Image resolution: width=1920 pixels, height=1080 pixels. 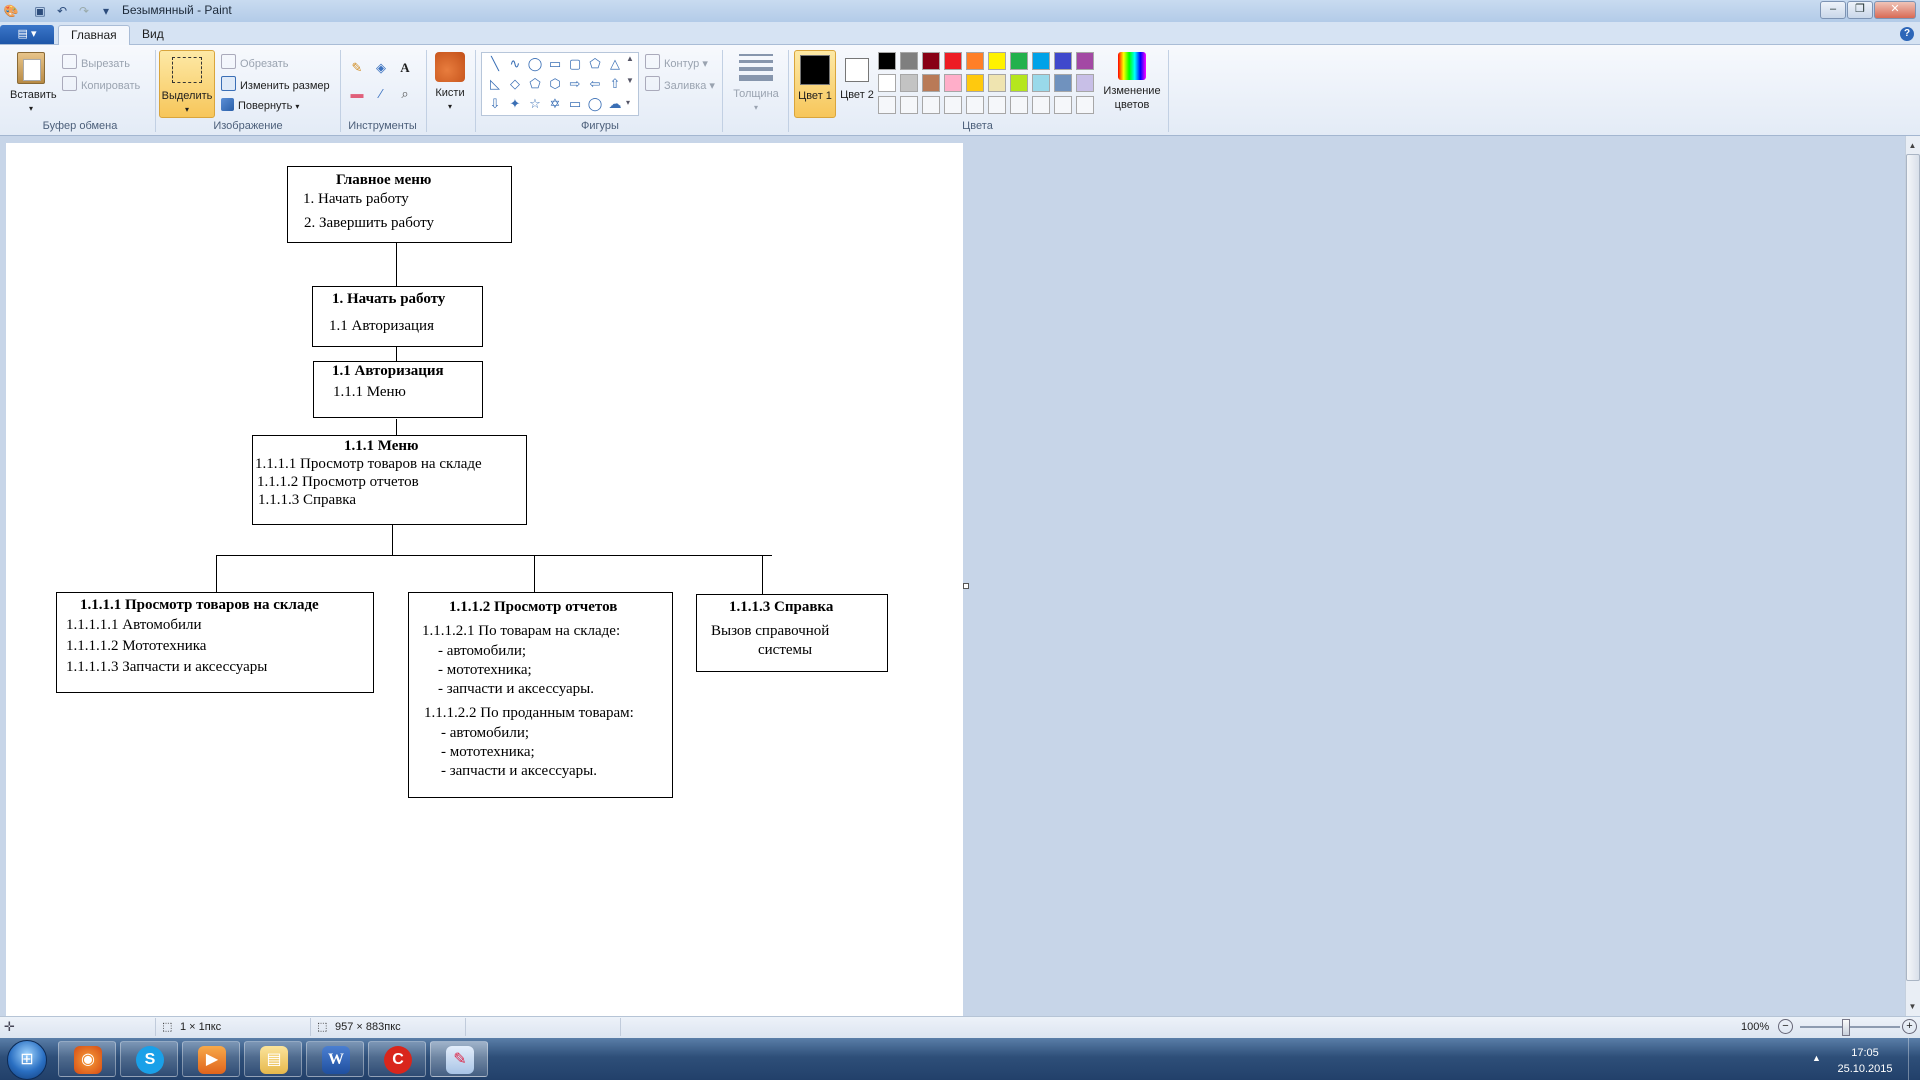 What do you see at coordinates (357, 68) in the screenshot?
I see `pencil-icon: ✎` at bounding box center [357, 68].